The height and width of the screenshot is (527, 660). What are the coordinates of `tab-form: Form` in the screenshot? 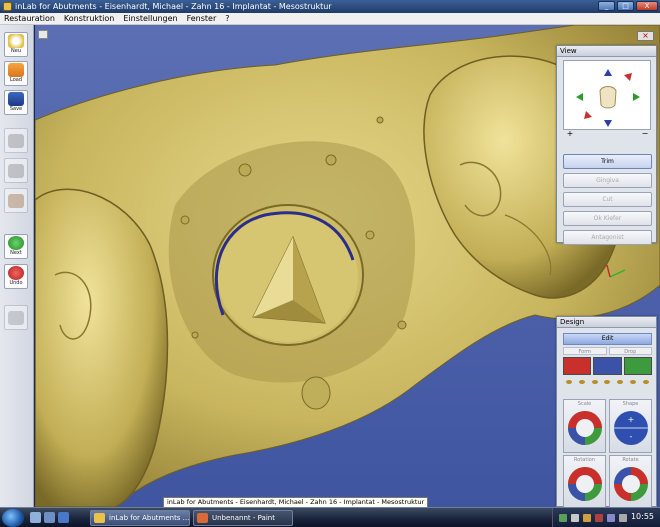 It's located at (585, 351).